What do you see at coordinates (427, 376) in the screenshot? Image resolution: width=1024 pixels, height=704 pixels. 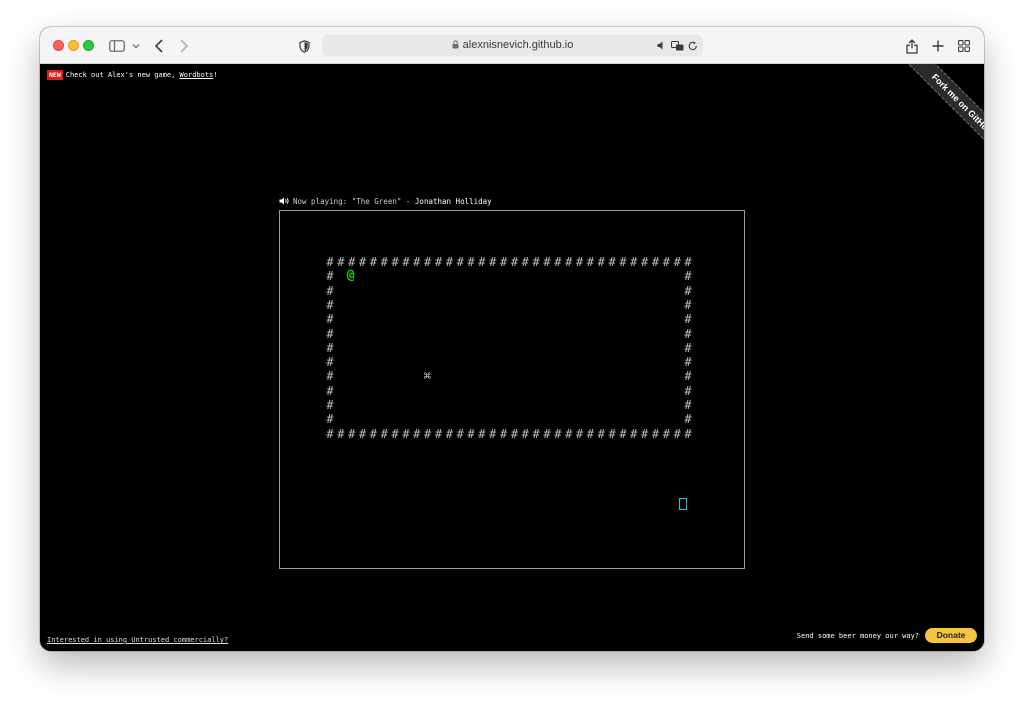 I see `computer-item: ⌘` at bounding box center [427, 376].